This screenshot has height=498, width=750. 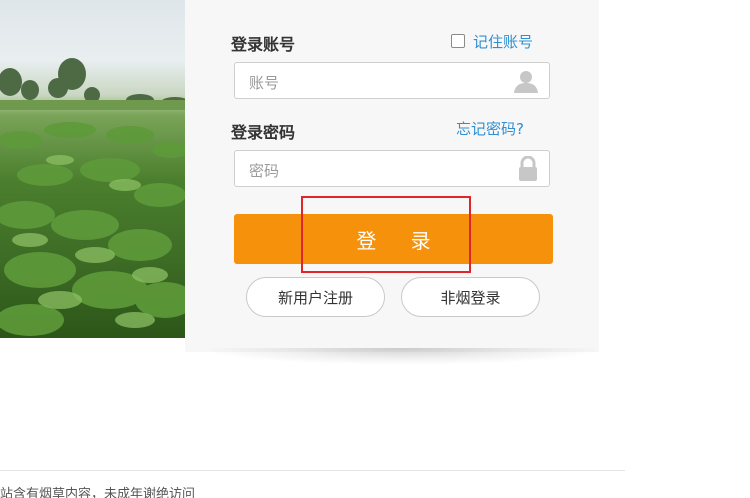 What do you see at coordinates (263, 44) in the screenshot?
I see `account-label: 登录账号` at bounding box center [263, 44].